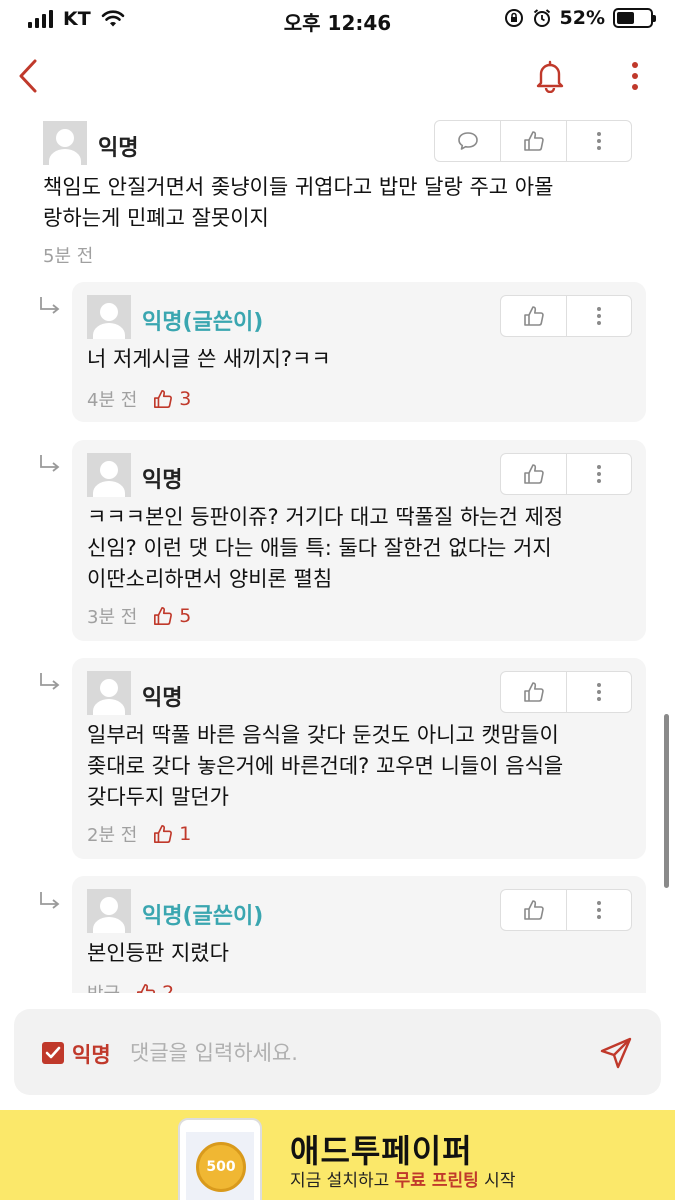 This screenshot has width=675, height=1200. I want to click on comment-meta: 3분 전 5, so click(139, 616).